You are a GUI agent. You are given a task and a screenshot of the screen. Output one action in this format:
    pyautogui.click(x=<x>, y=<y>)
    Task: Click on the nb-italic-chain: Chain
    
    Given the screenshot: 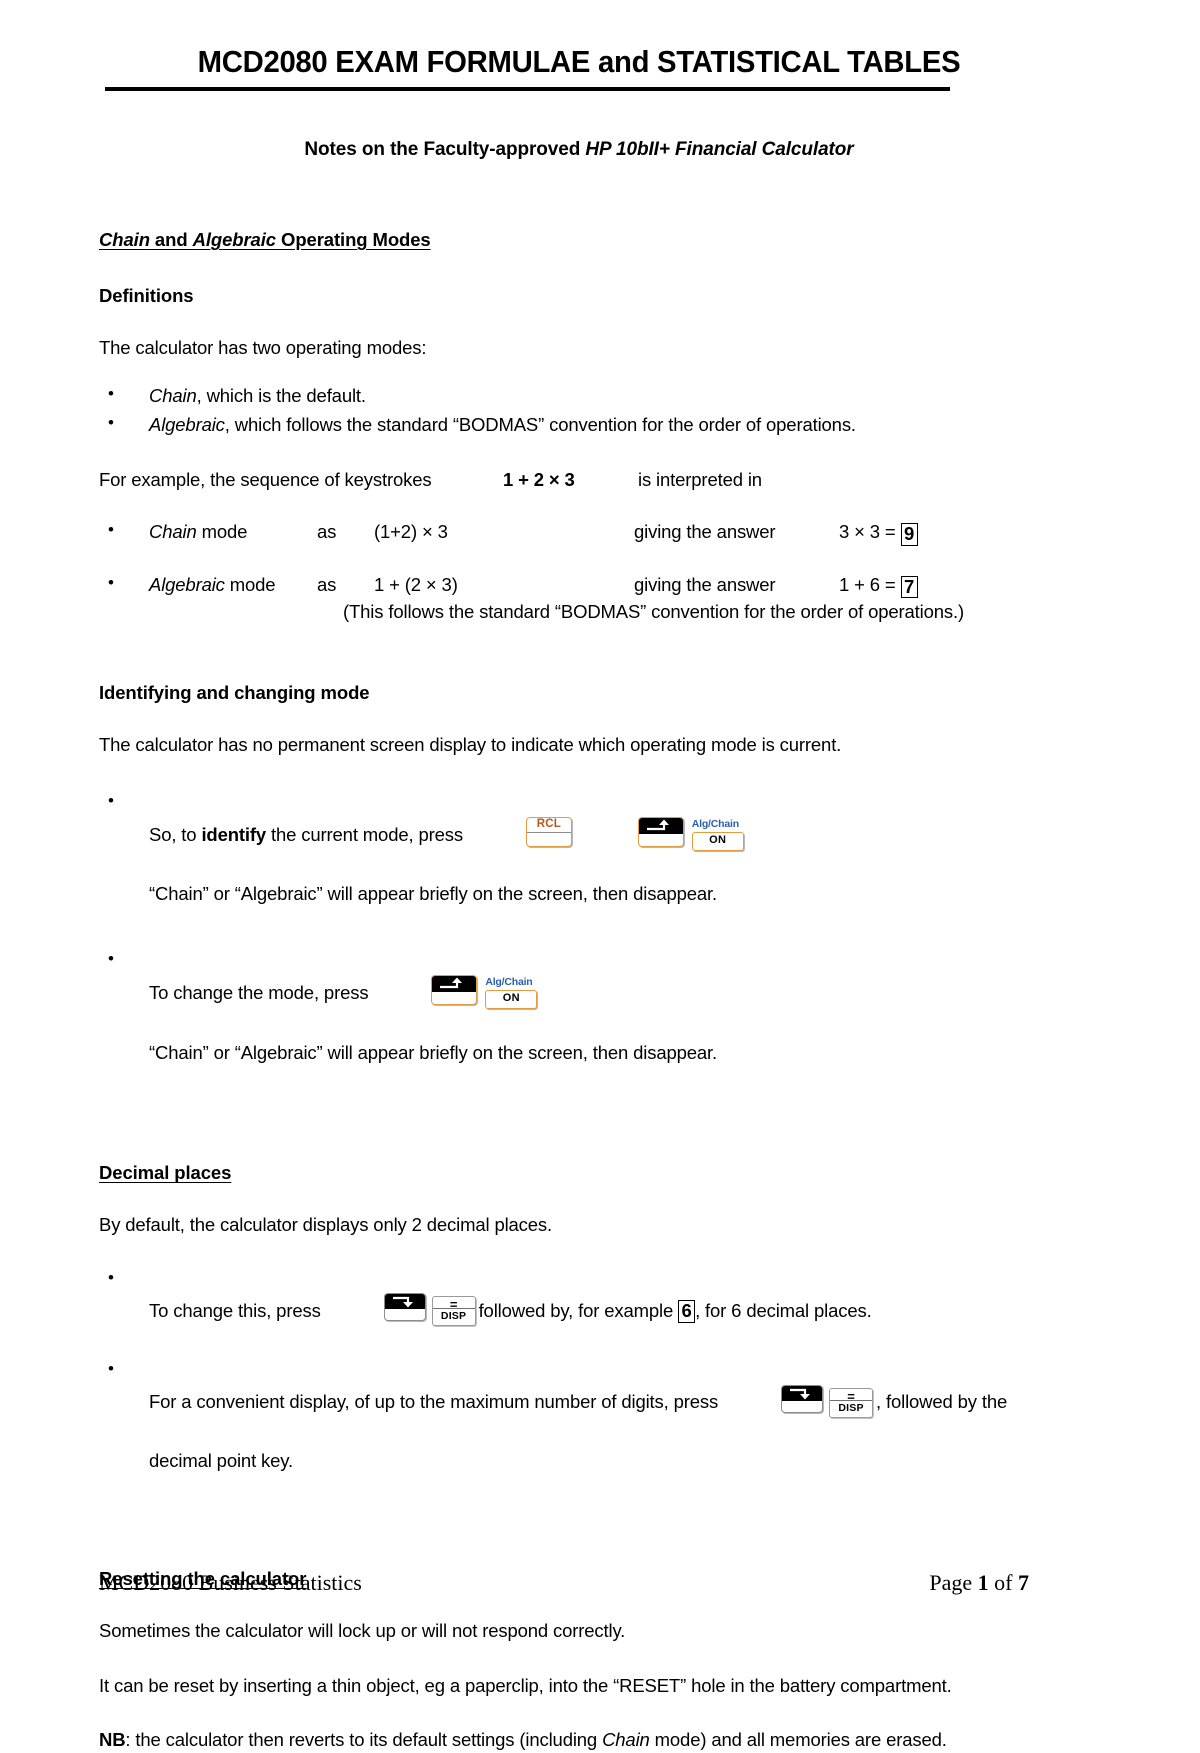 What is the action you would take?
    pyautogui.click(x=626, y=1739)
    